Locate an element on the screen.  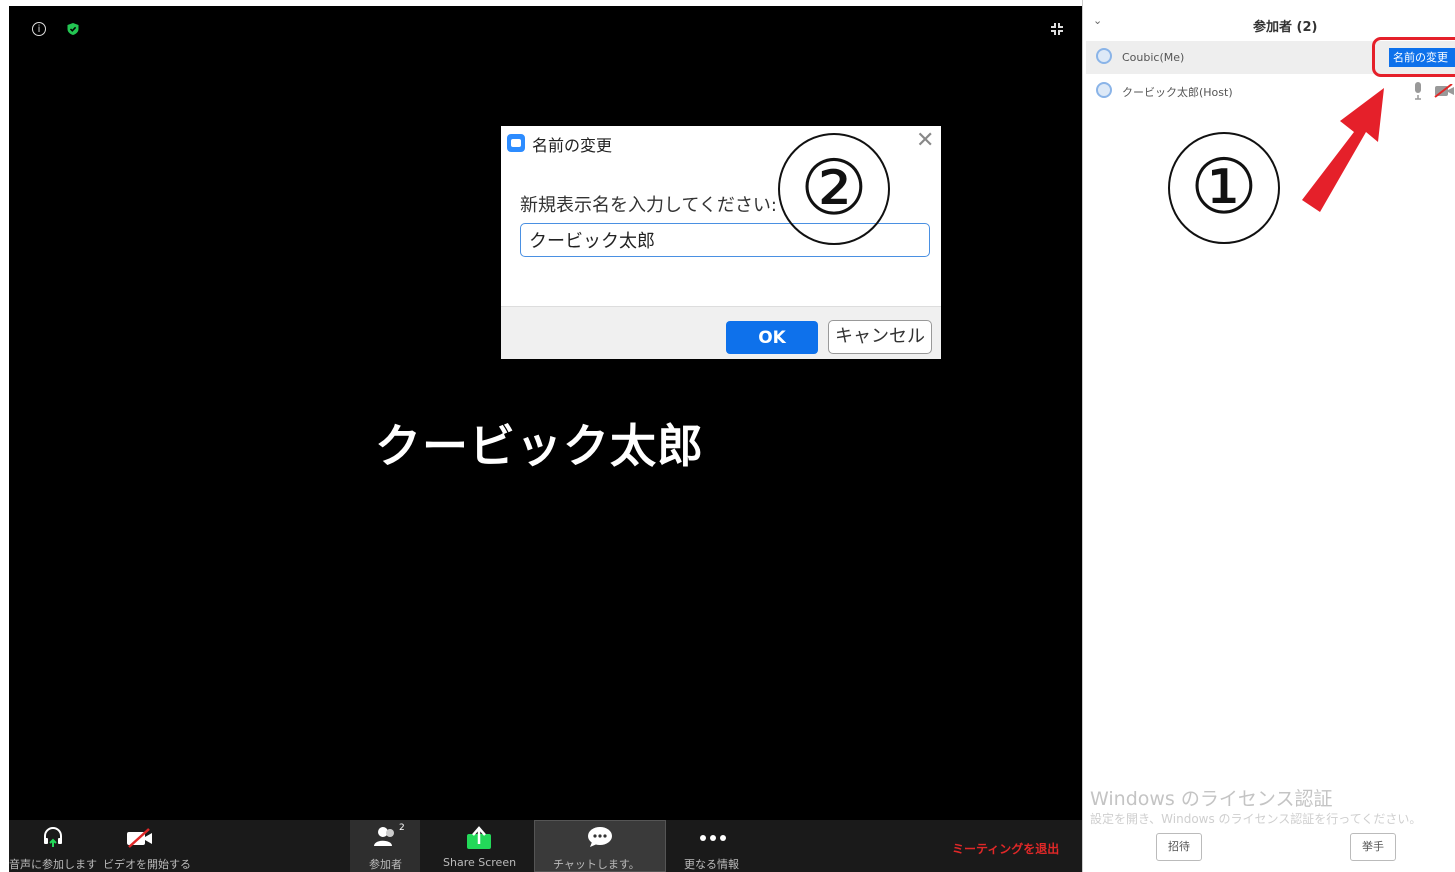
chat-label: チャットします。 is located at coordinates (596, 864).